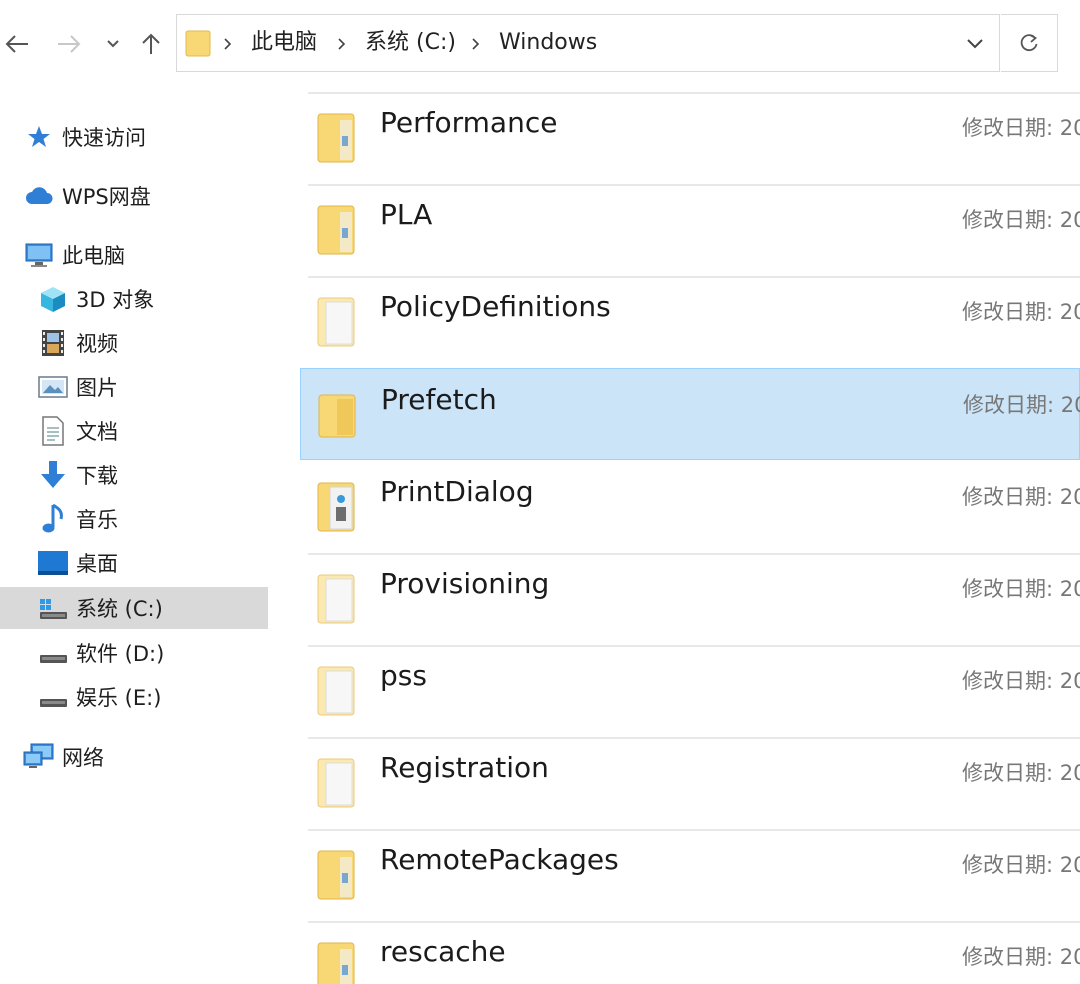  What do you see at coordinates (39, 137) in the screenshot?
I see `star-icon` at bounding box center [39, 137].